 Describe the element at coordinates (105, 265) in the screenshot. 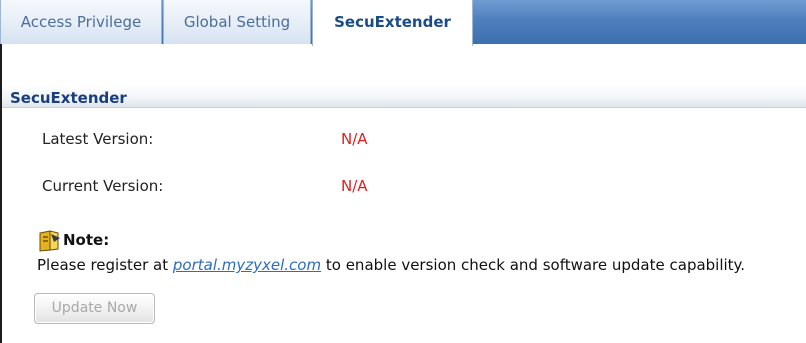

I see `note-text-before: Please register at` at that location.